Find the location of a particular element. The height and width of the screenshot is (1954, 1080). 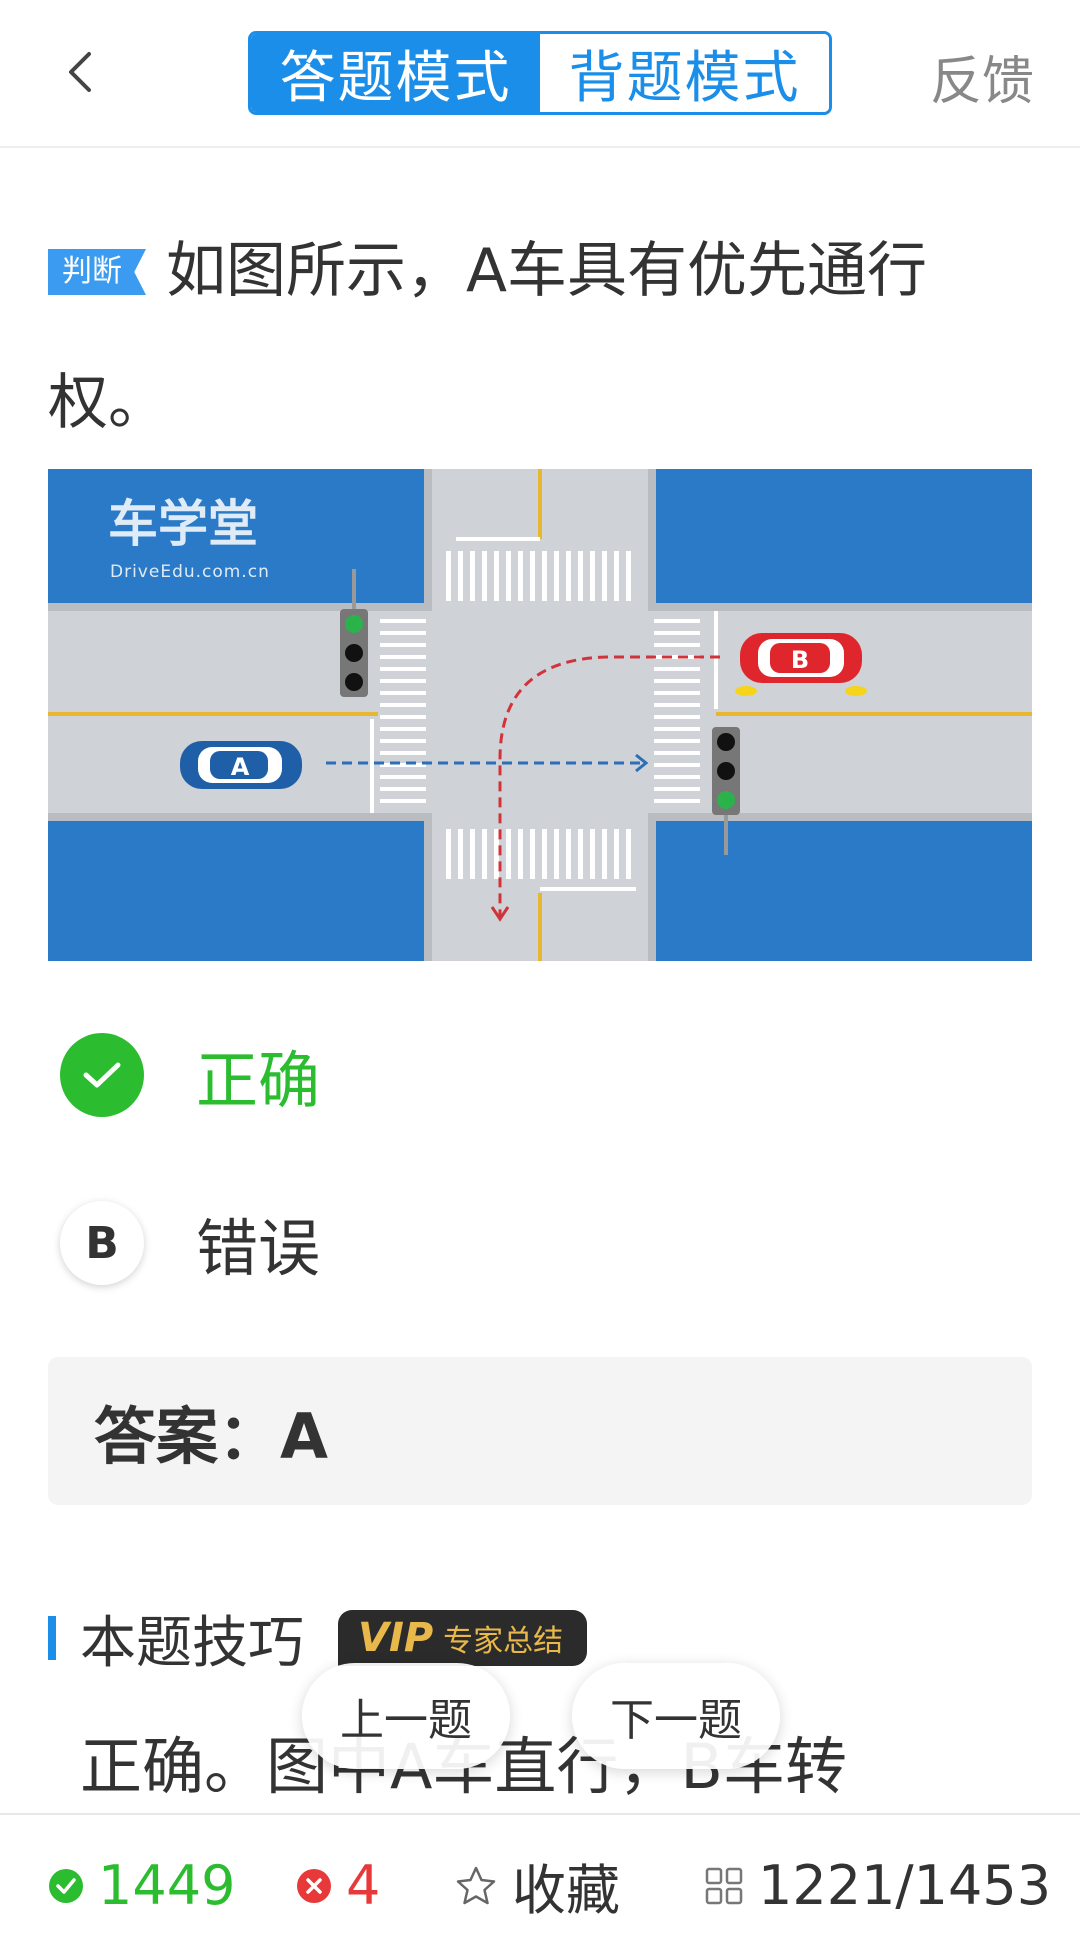

option-b: B 错误 is located at coordinates (510, 1243).